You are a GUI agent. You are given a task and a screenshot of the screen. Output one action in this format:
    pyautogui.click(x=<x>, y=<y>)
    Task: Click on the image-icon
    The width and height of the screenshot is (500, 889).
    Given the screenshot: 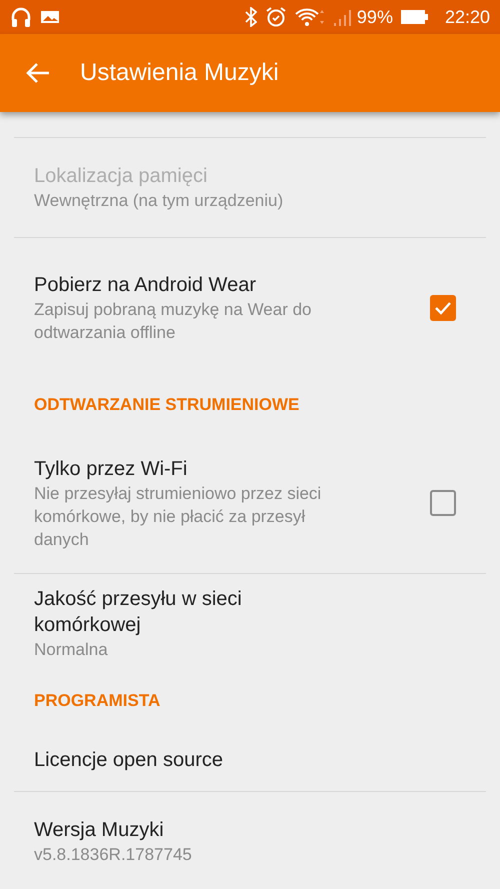 What is the action you would take?
    pyautogui.click(x=50, y=17)
    